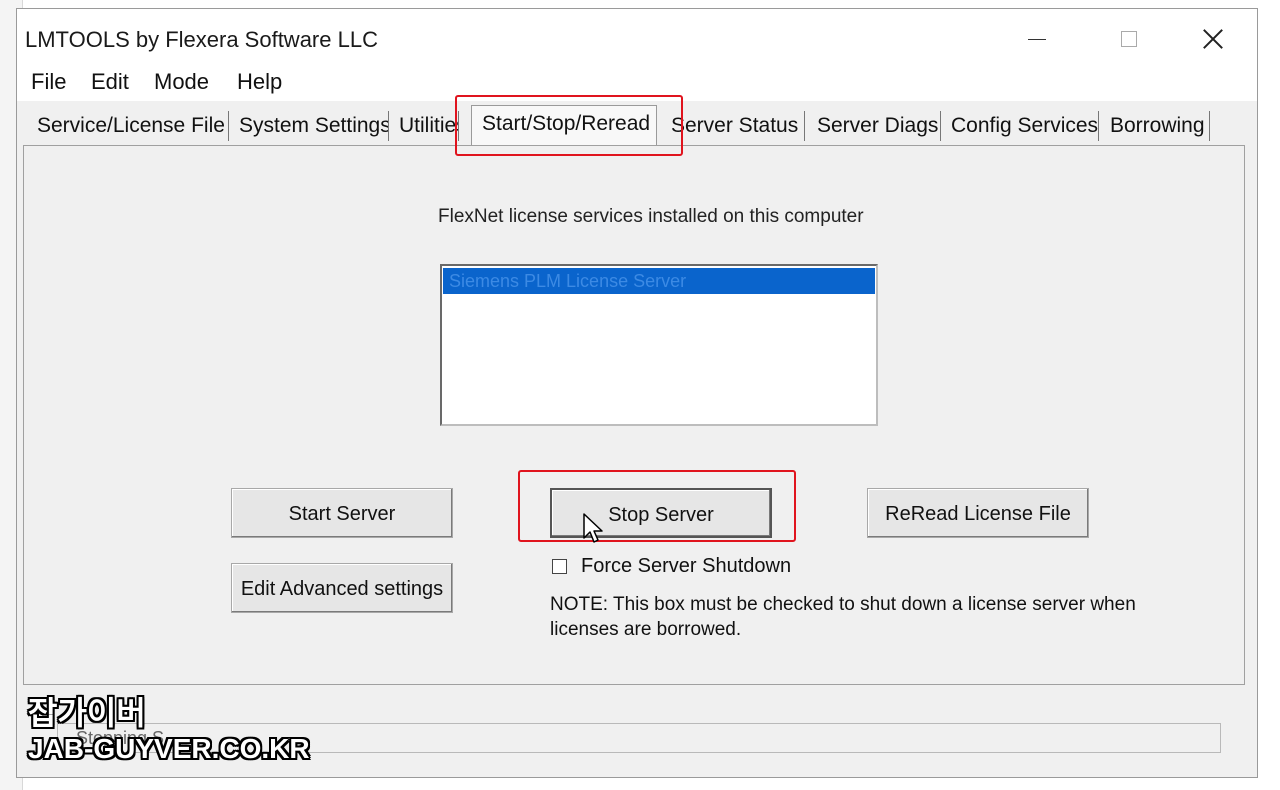 Image resolution: width=1280 pixels, height=790 pixels. Describe the element at coordinates (1155, 126) in the screenshot. I see `tab-borrowing: Borrowing` at that location.